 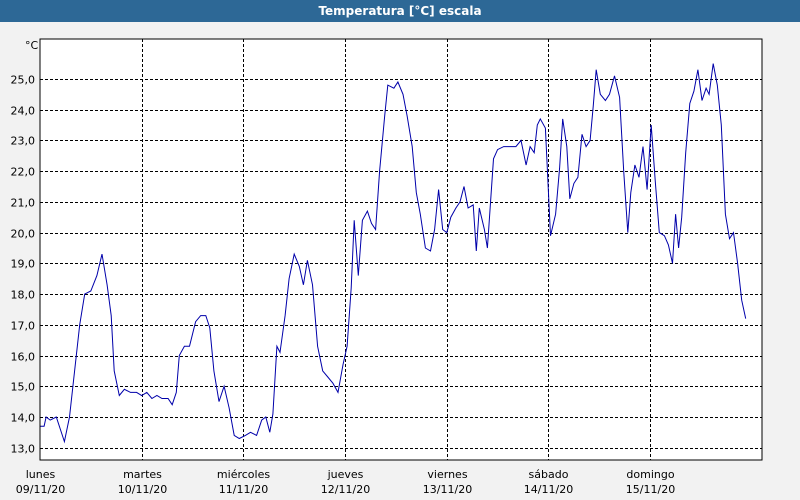 What do you see at coordinates (345, 474) in the screenshot?
I see `x-tick-day-label: jueves` at bounding box center [345, 474].